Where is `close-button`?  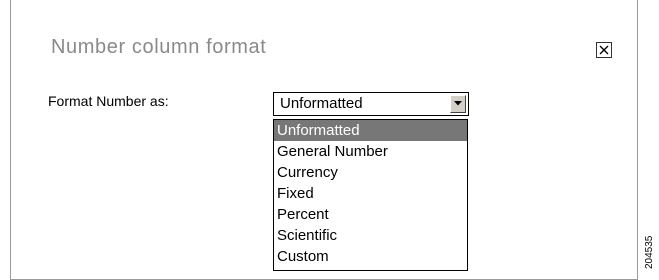 close-button is located at coordinates (604, 50).